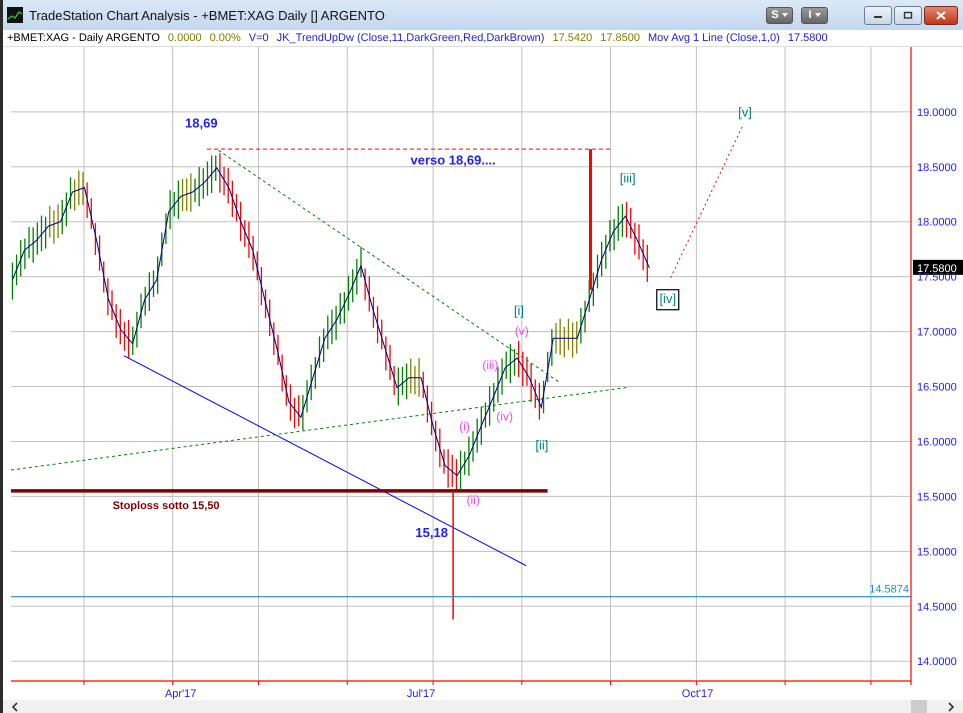 The width and height of the screenshot is (963, 713). Describe the element at coordinates (937, 112) in the screenshot. I see `y-axis-label: 19.0000` at that location.